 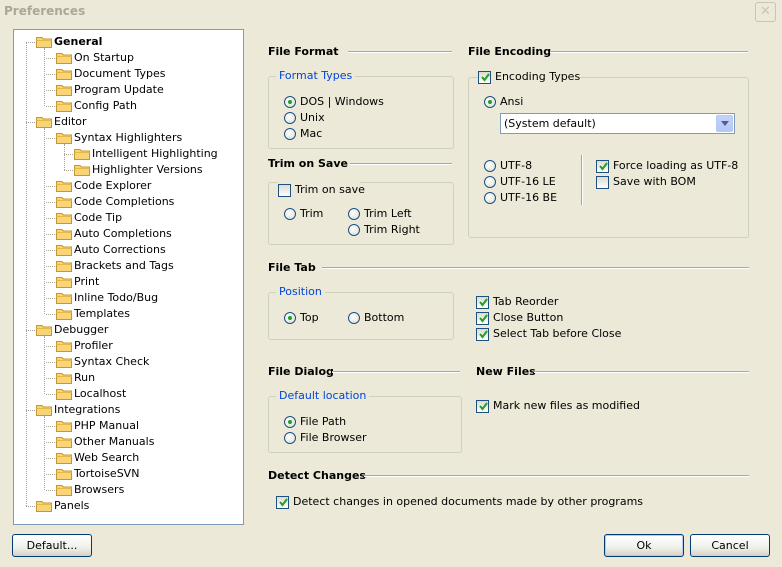 I want to click on trim-on-save-title: Trim on Save, so click(x=308, y=163).